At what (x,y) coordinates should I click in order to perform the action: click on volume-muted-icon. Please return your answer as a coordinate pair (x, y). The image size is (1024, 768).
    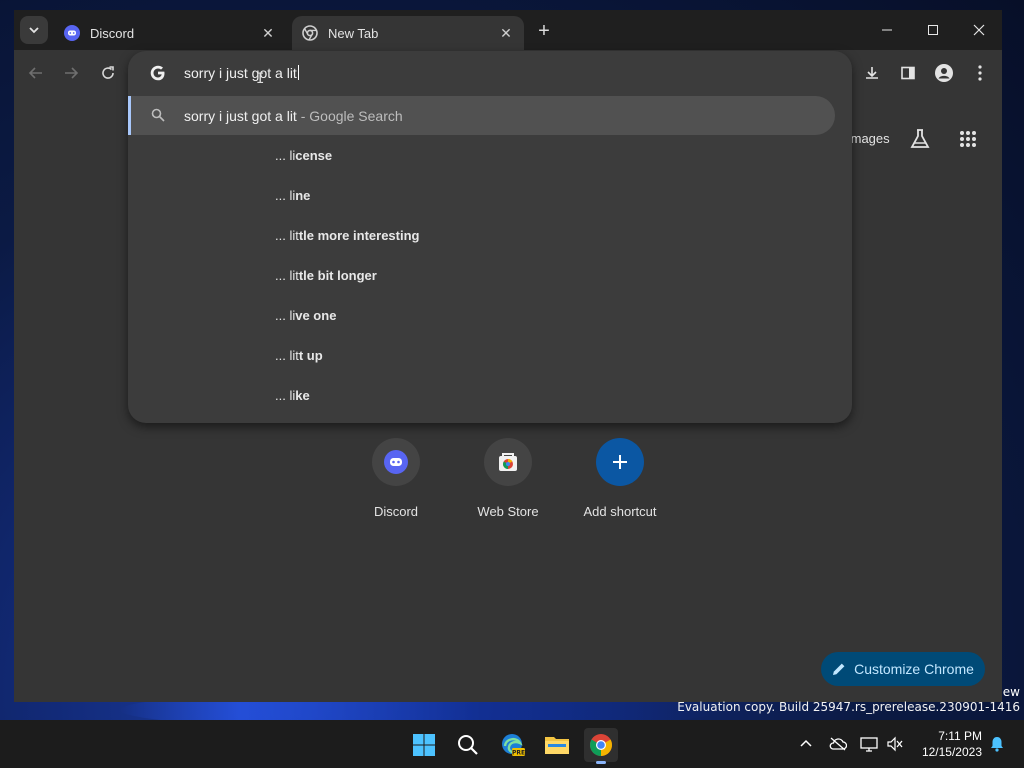
    Looking at the image, I should click on (895, 744).